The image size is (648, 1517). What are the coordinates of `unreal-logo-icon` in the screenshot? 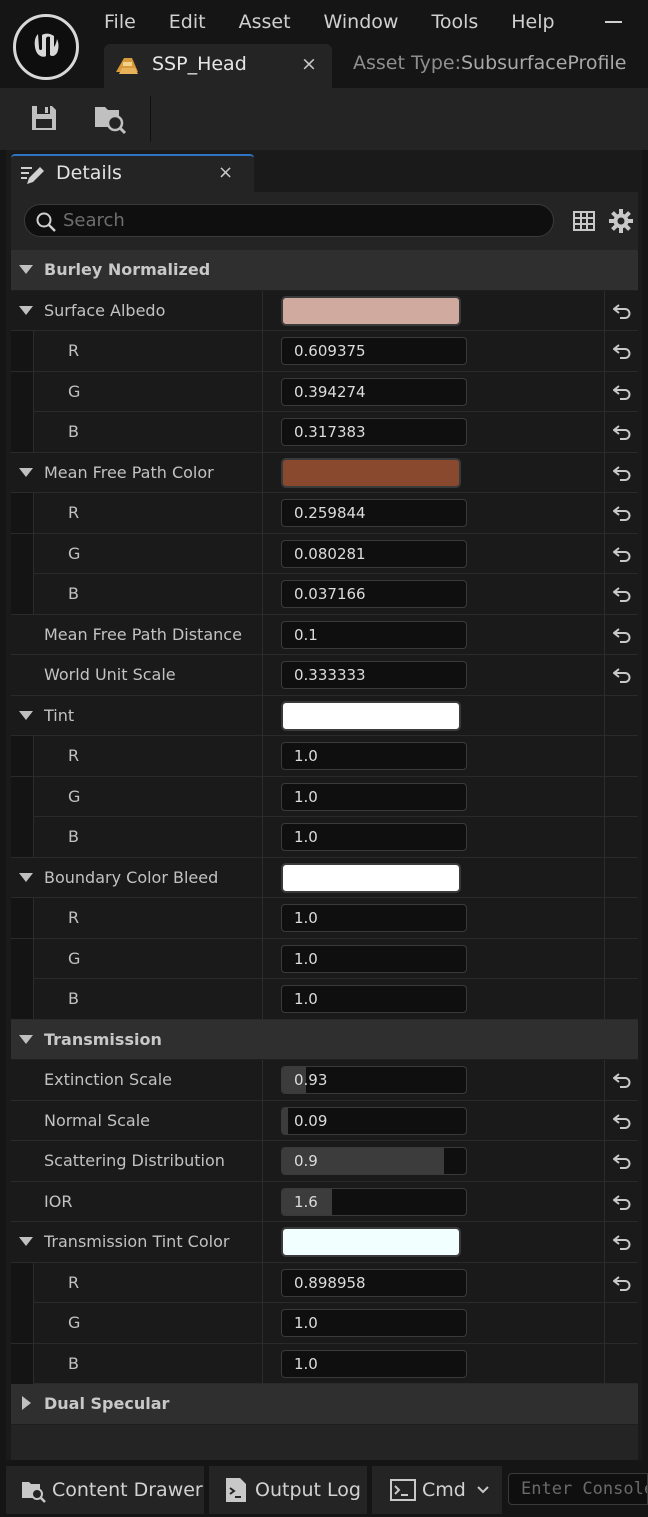 It's located at (46, 47).